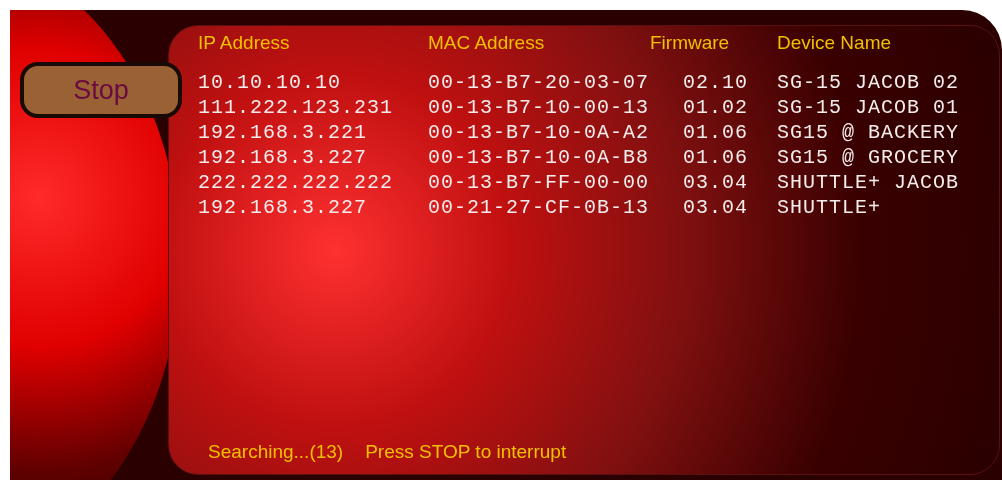 The height and width of the screenshot is (480, 1002). Describe the element at coordinates (715, 82) in the screenshot. I see `table-cell: 02.10` at that location.